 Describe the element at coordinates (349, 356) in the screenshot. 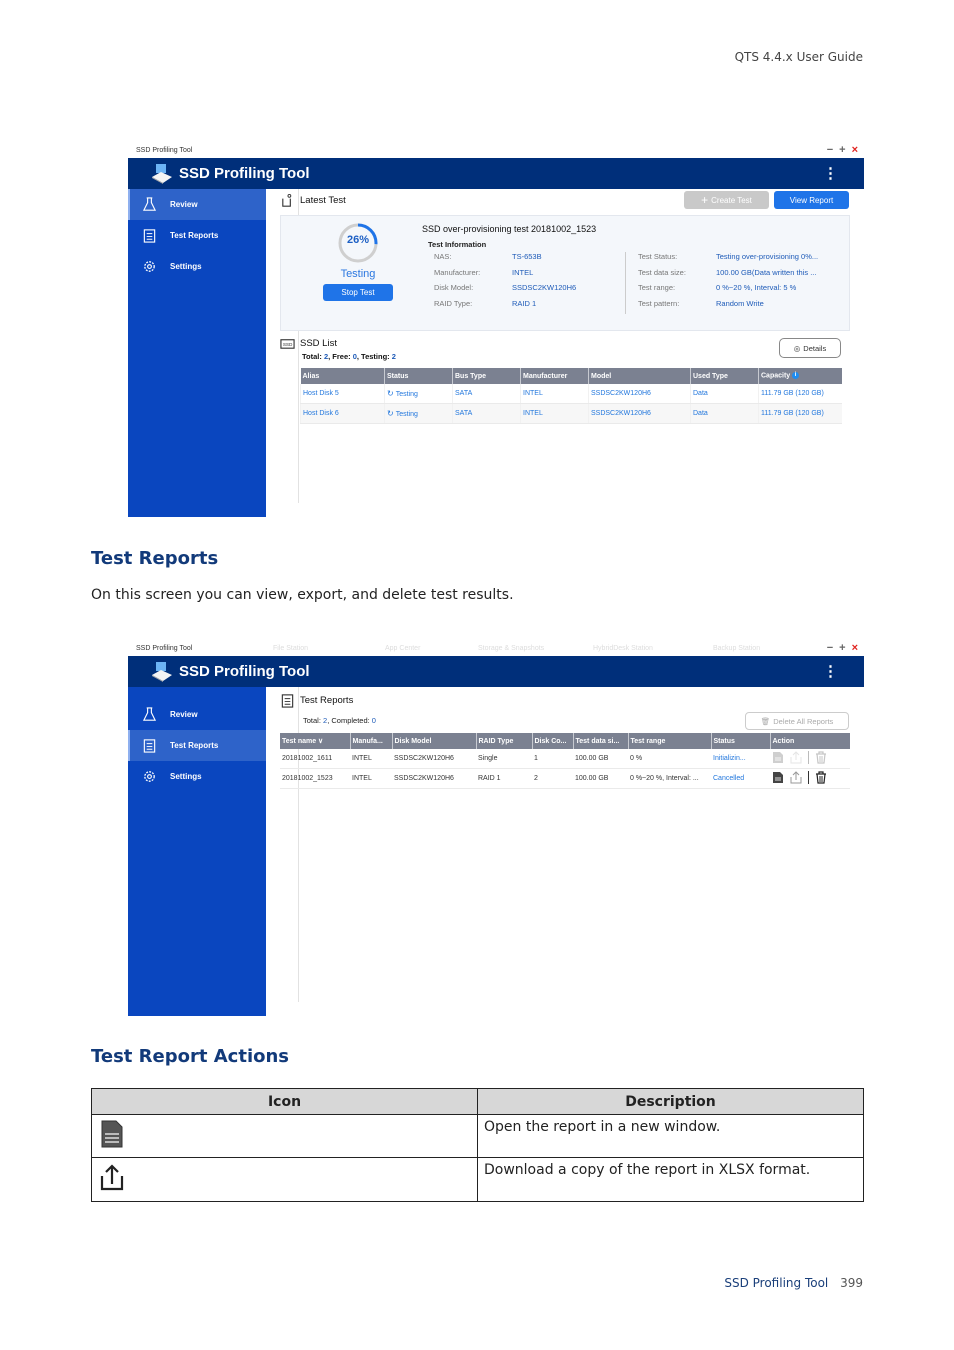

I see `ssd-summary: Total: 2, Free: 0, Testing: 2` at that location.